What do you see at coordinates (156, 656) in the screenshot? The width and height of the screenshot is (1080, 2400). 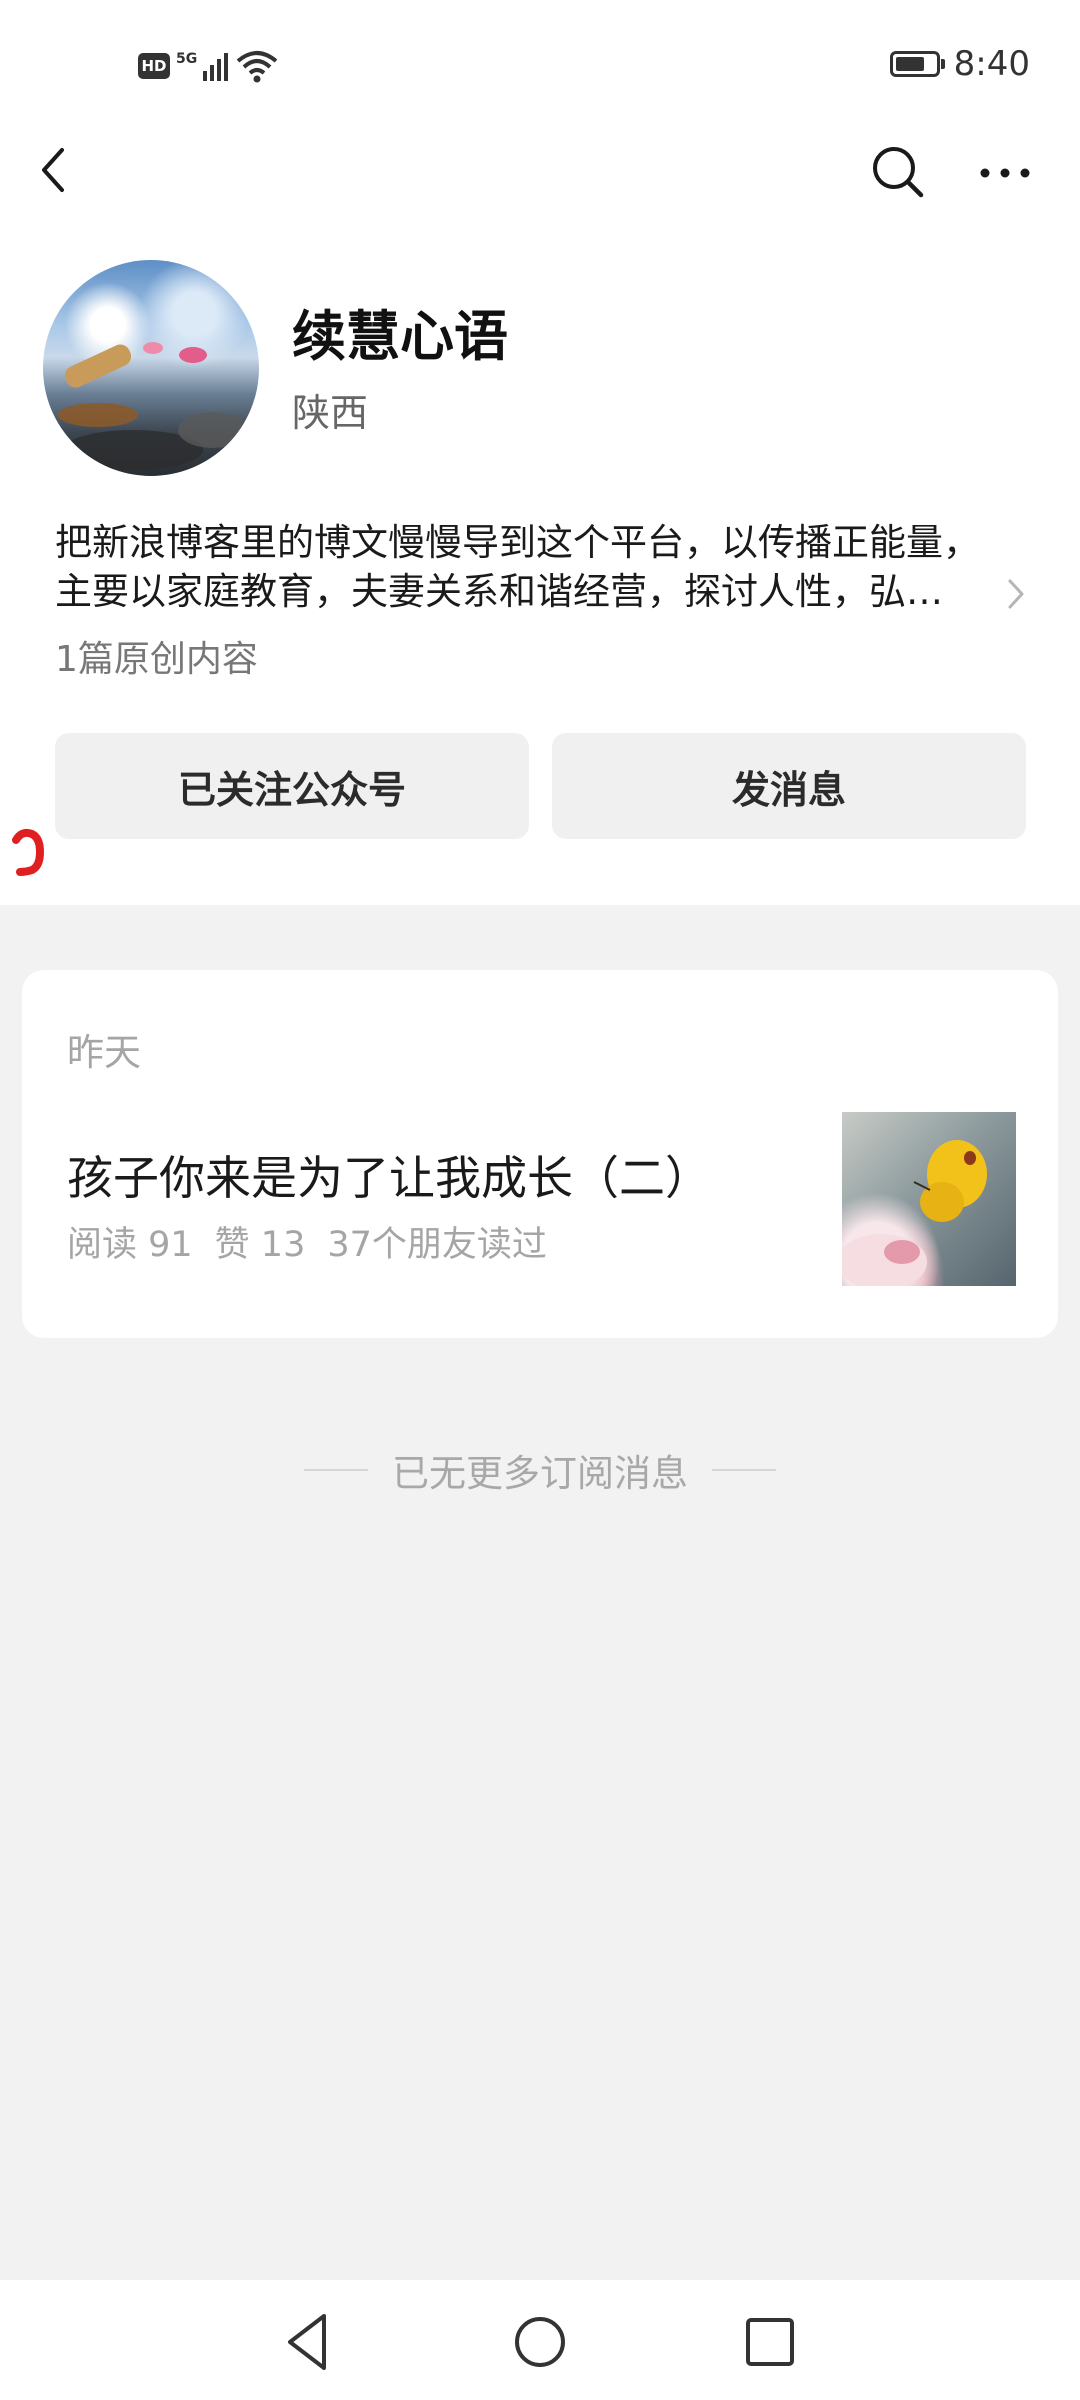 I see `original-count: 1篇原创内容` at bounding box center [156, 656].